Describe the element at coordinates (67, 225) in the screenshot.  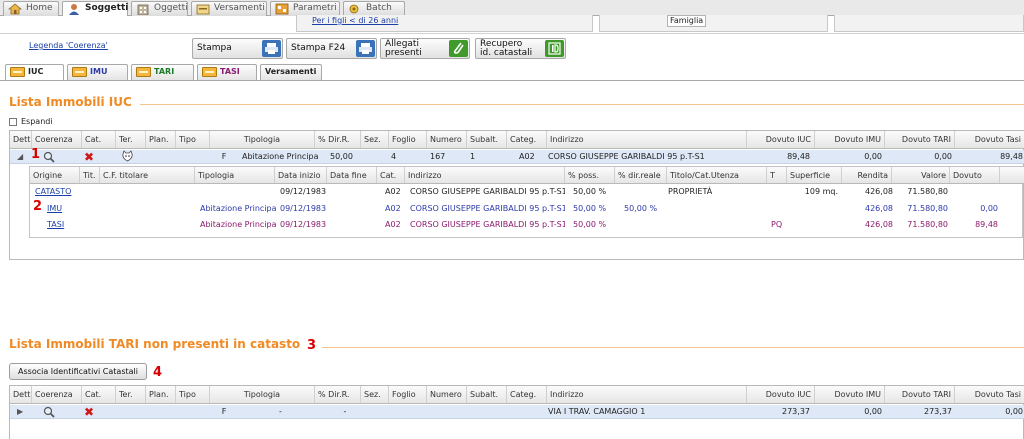
I see `origine-tasi-link: TASI` at that location.